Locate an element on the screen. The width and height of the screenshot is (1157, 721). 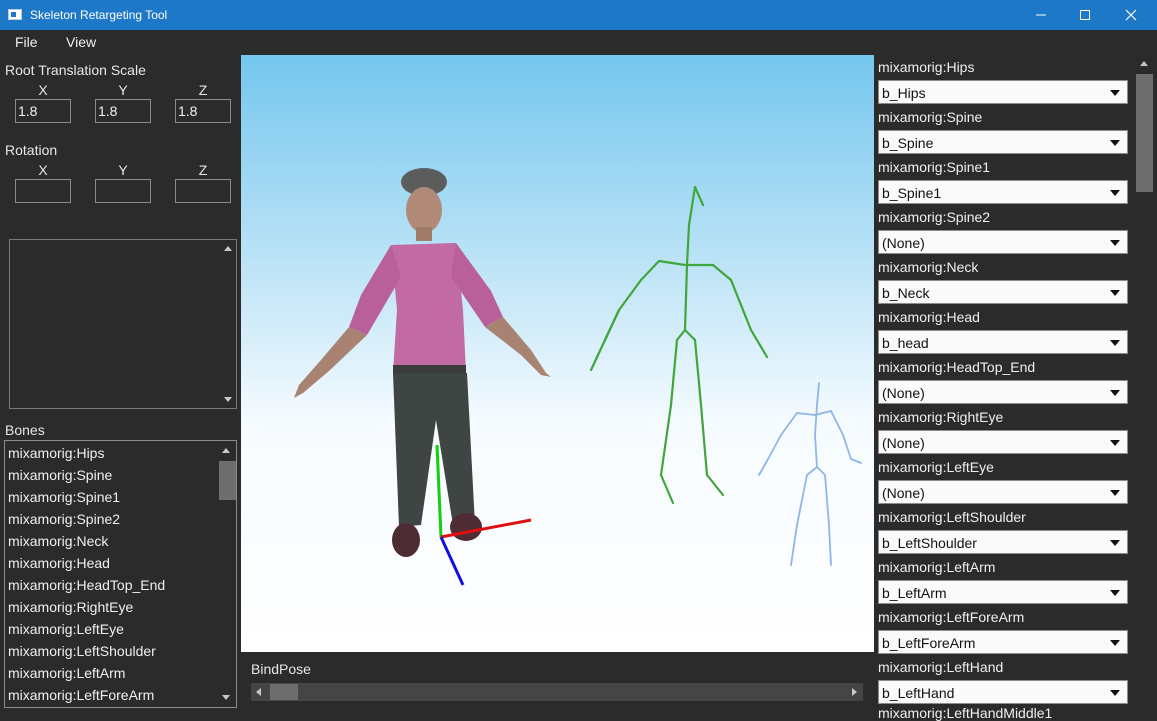
rotation-z-field is located at coordinates (203, 191).